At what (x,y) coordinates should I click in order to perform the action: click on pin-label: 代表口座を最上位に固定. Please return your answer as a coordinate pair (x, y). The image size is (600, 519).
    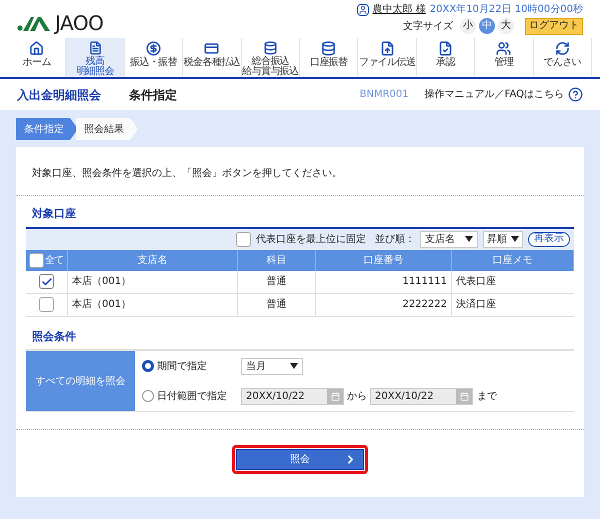
    Looking at the image, I should click on (311, 239).